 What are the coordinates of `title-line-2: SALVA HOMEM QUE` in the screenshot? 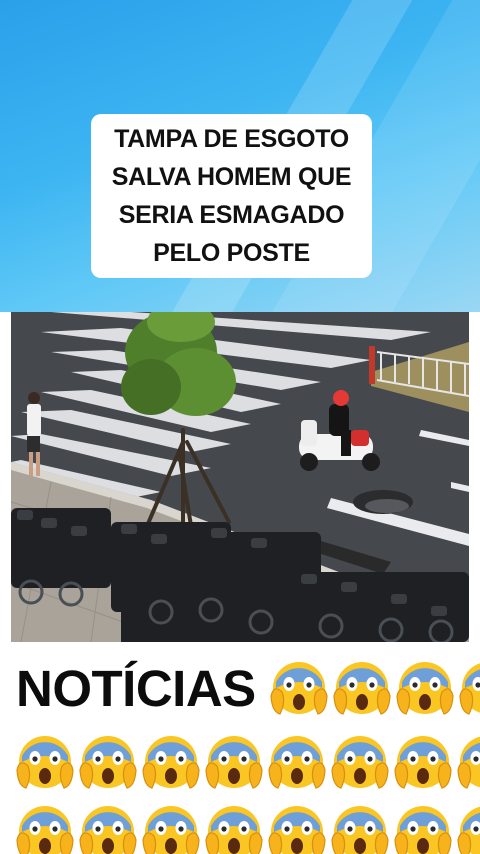 It's located at (231, 177).